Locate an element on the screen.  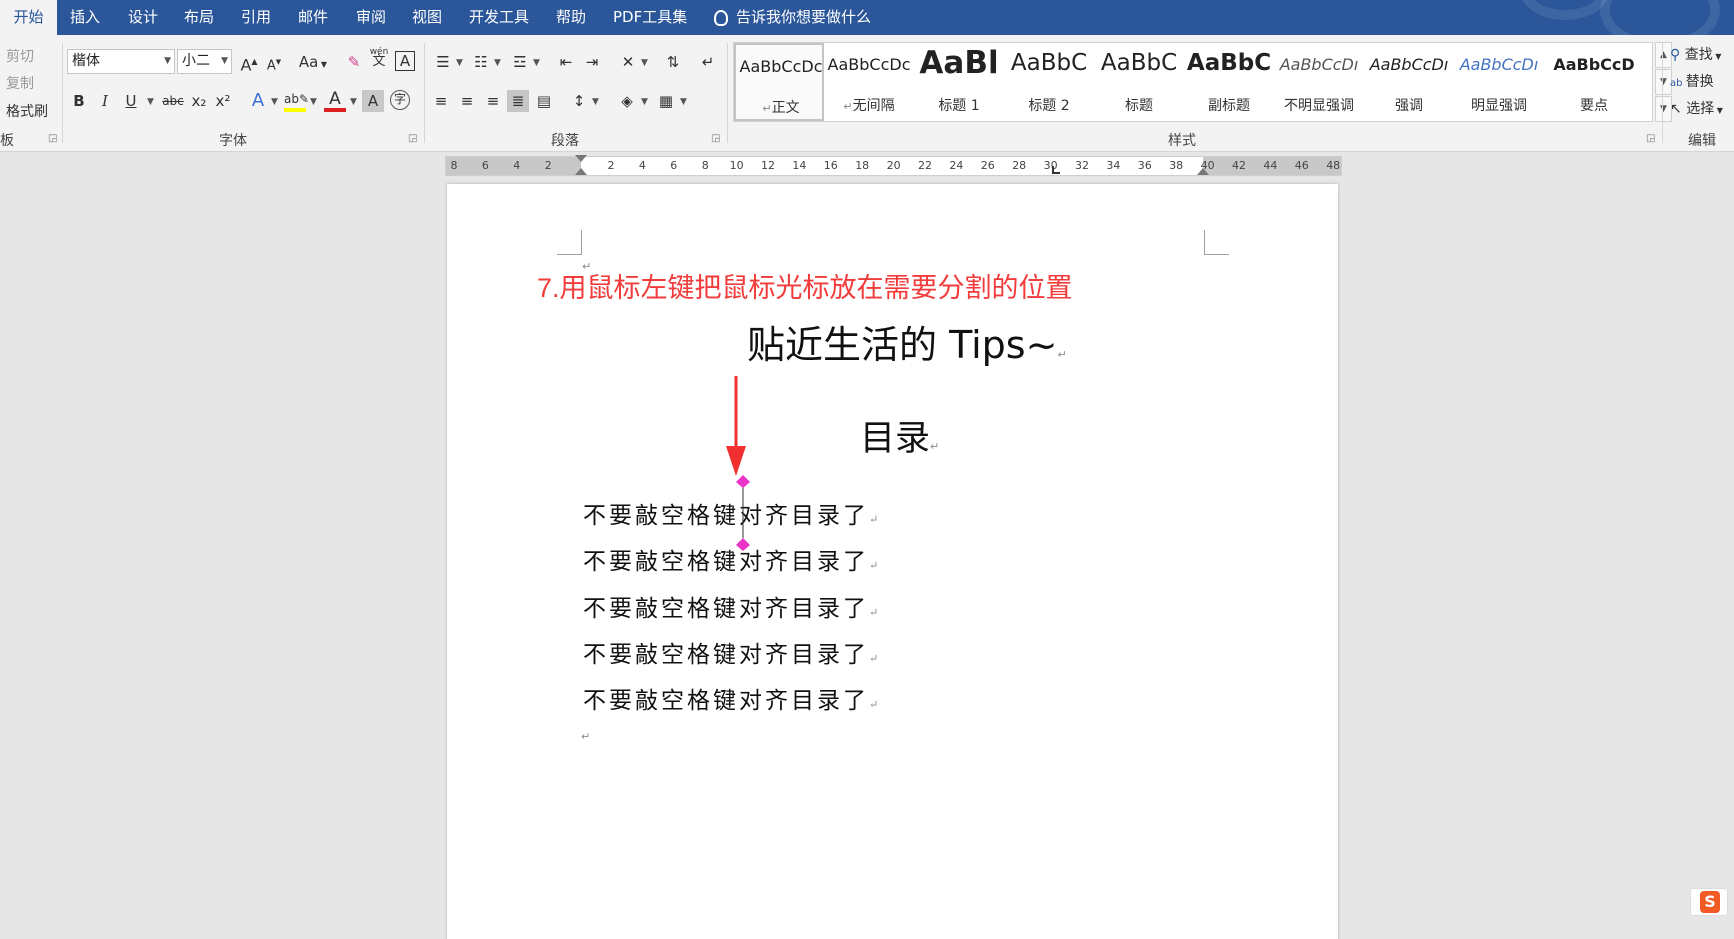
clear-formatting-icon: ✎ is located at coordinates (354, 62).